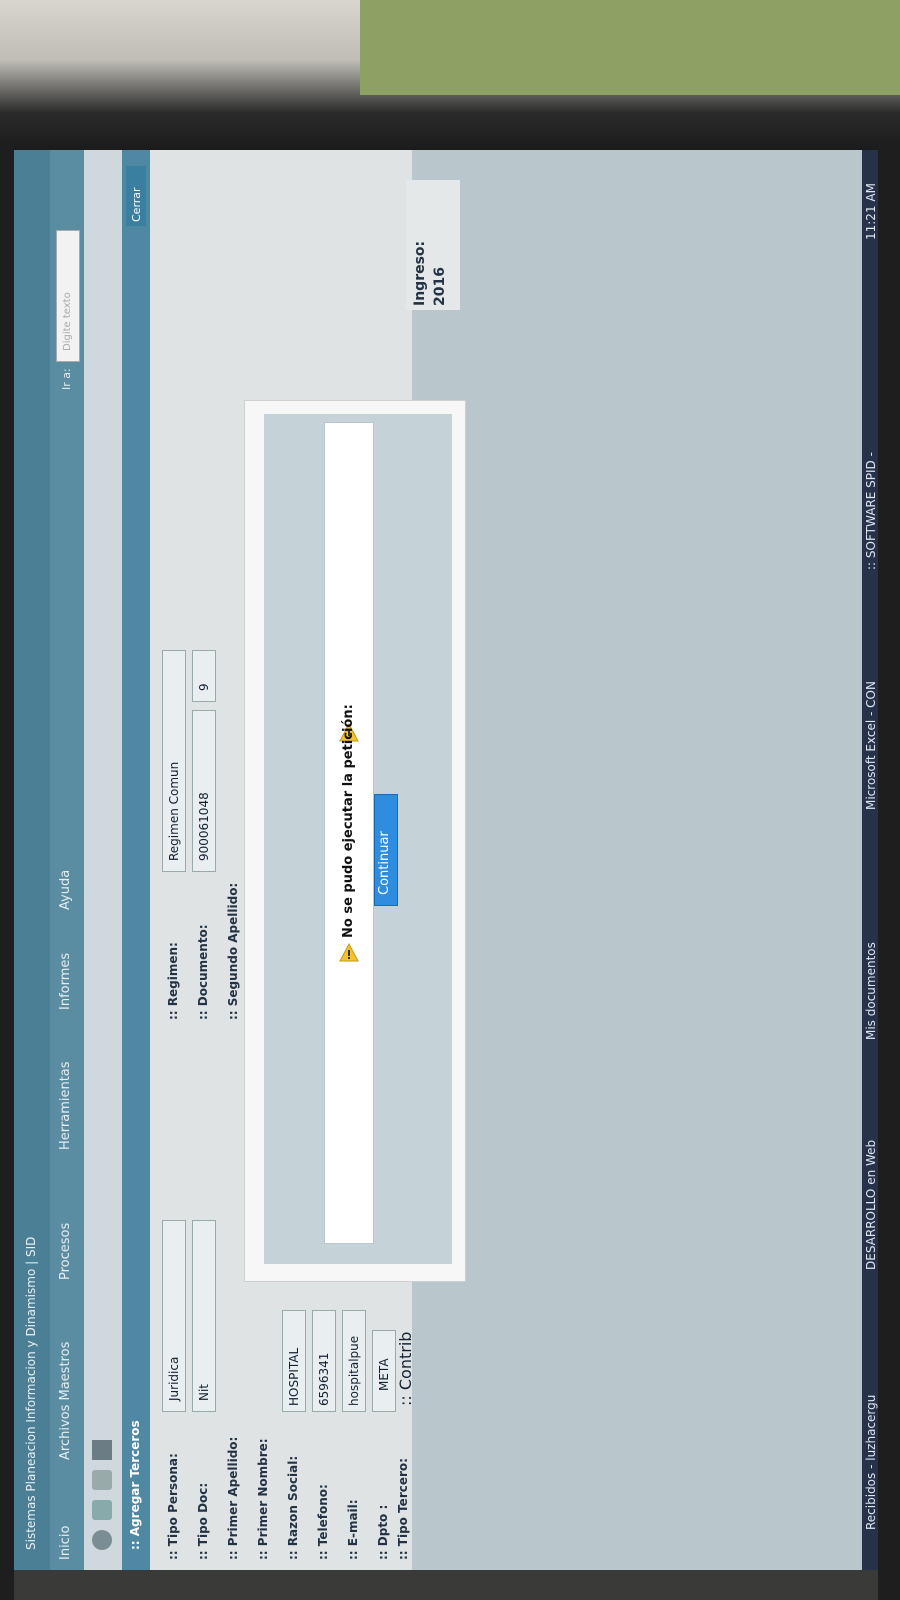  What do you see at coordinates (65, 1105) in the screenshot?
I see `menu-item-herramientas: Herramientas` at bounding box center [65, 1105].